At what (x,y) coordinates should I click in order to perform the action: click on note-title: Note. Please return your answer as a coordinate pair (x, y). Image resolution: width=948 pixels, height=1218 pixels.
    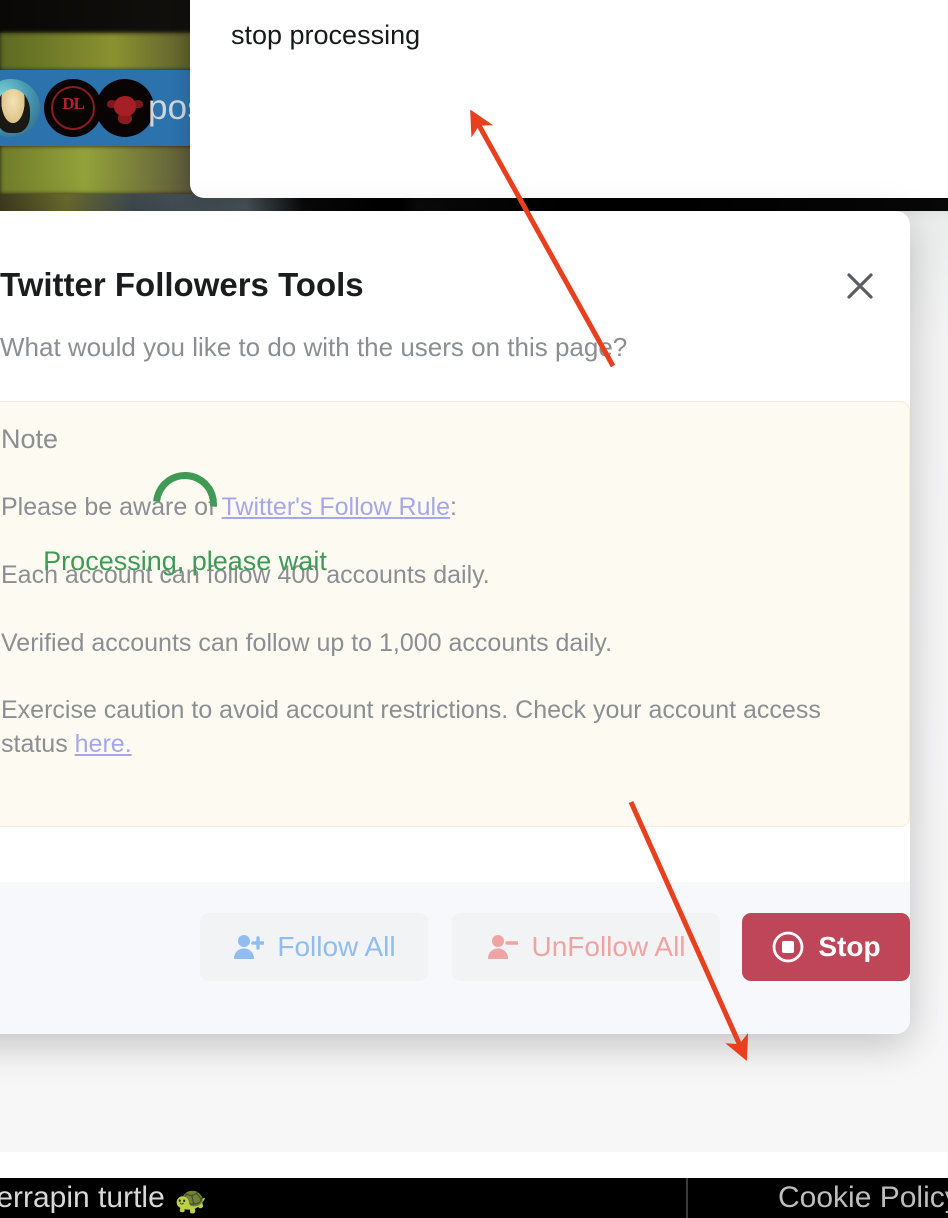
    Looking at the image, I should click on (30, 439).